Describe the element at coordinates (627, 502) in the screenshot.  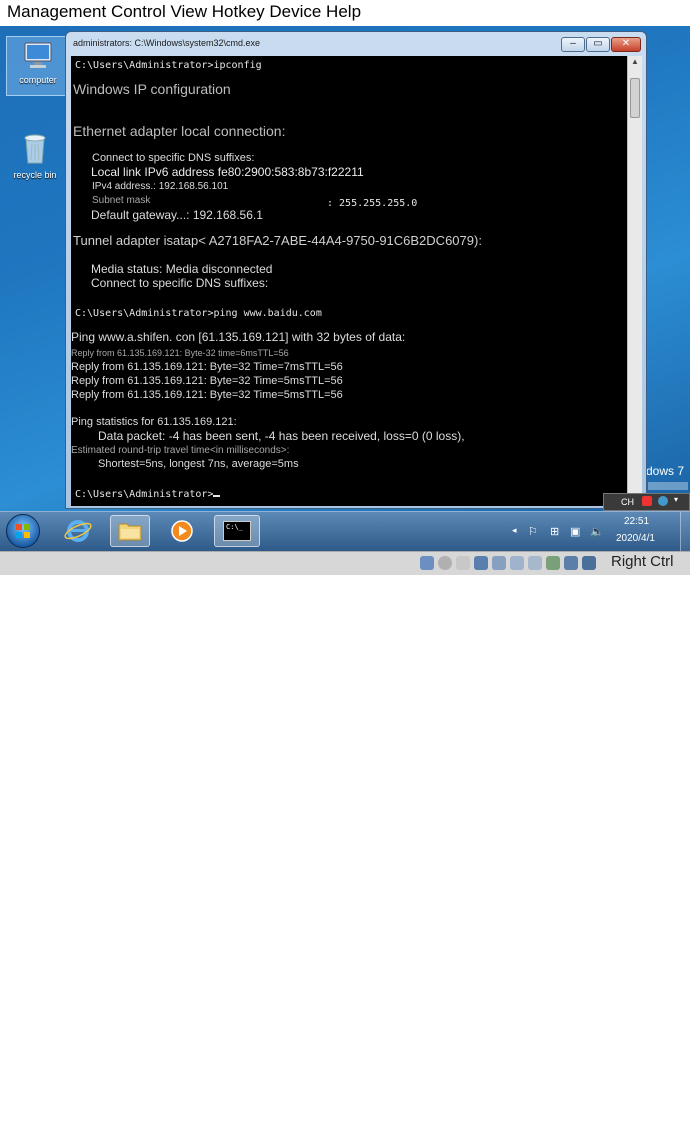
I see `language-indicator: CH` at that location.